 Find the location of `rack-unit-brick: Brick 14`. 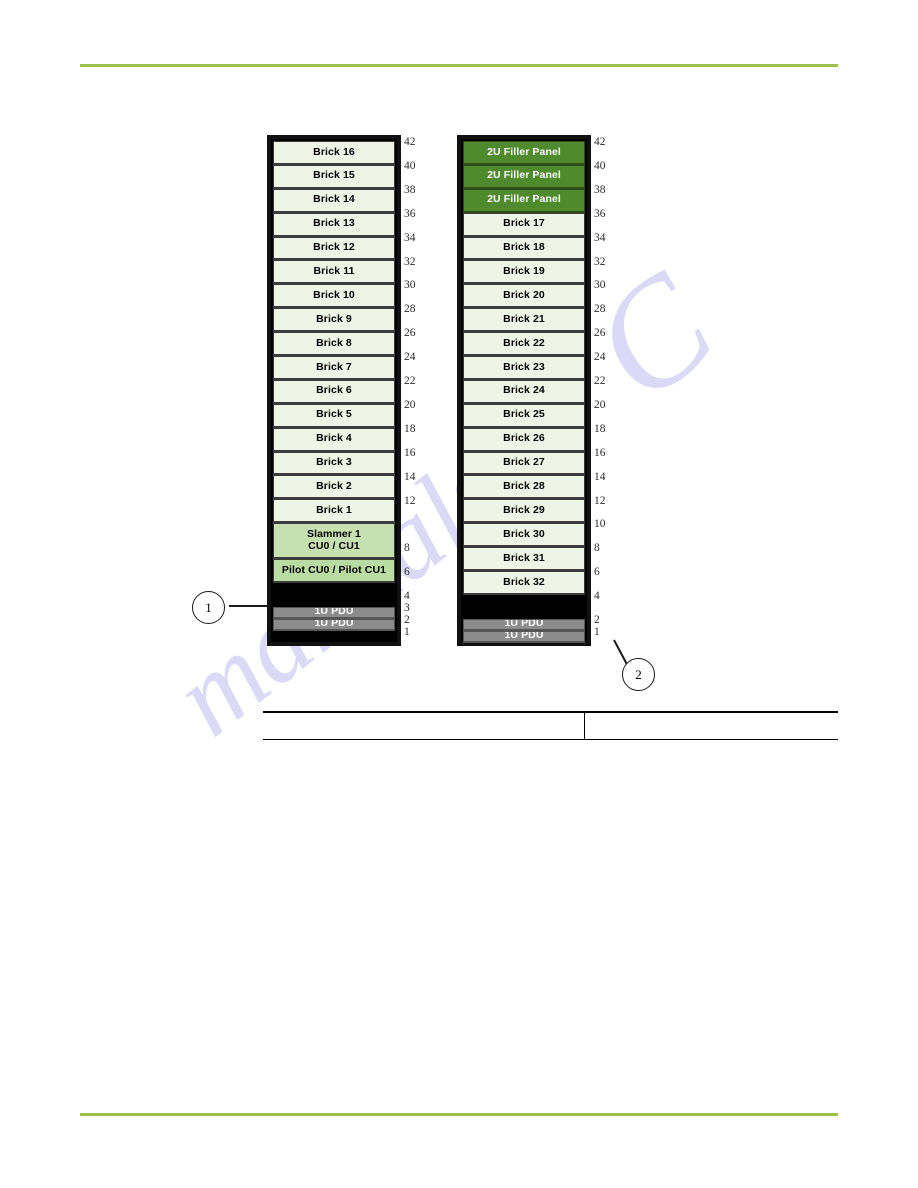

rack-unit-brick: Brick 14 is located at coordinates (334, 200).